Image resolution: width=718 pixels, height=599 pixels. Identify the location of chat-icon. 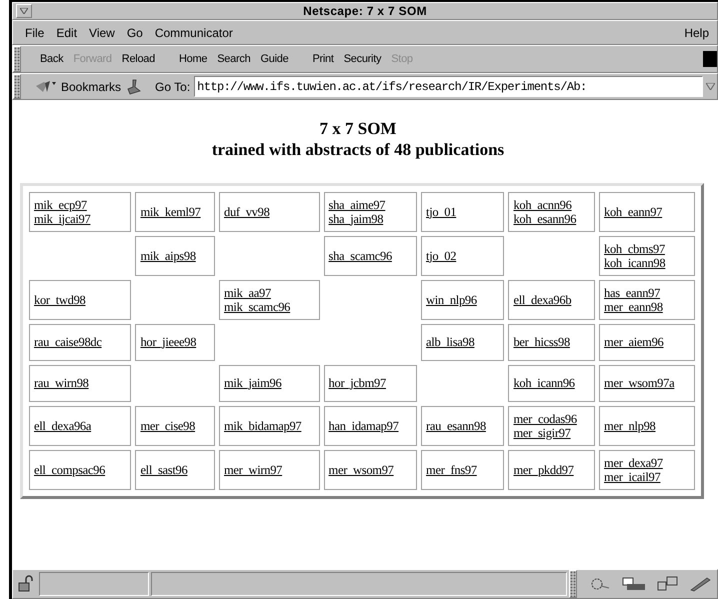
(668, 584).